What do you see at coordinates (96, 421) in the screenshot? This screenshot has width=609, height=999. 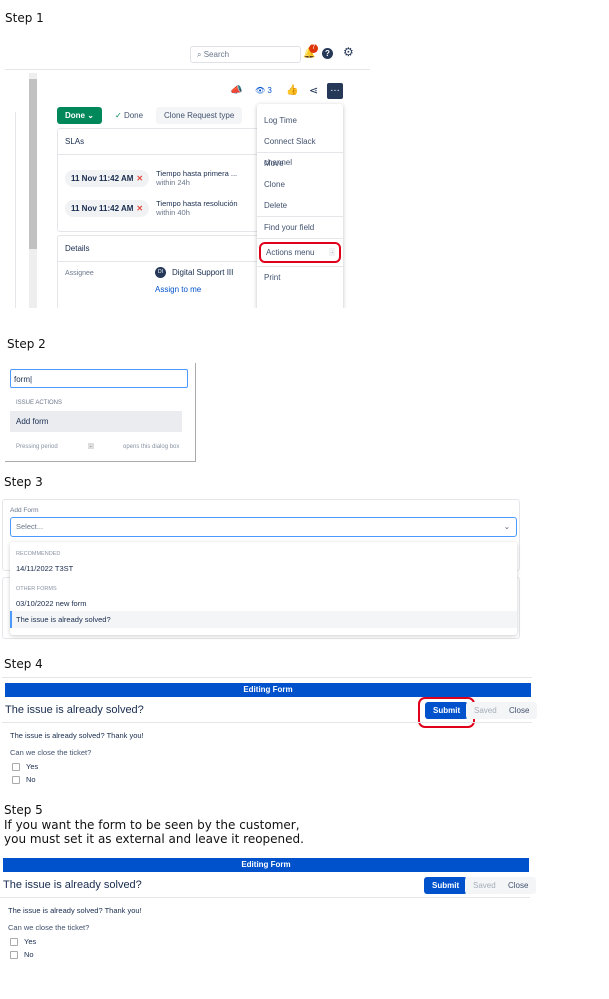 I see `result-add-form: Add form` at bounding box center [96, 421].